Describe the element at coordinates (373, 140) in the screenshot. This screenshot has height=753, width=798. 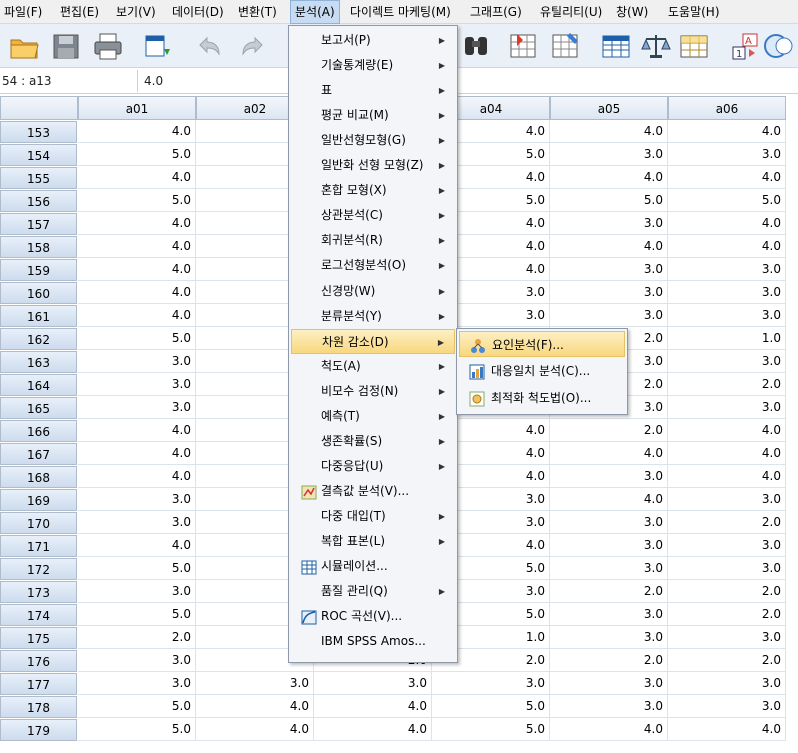
I see `analyze-menu-item-4: 일반선형모형(G) ▶` at that location.